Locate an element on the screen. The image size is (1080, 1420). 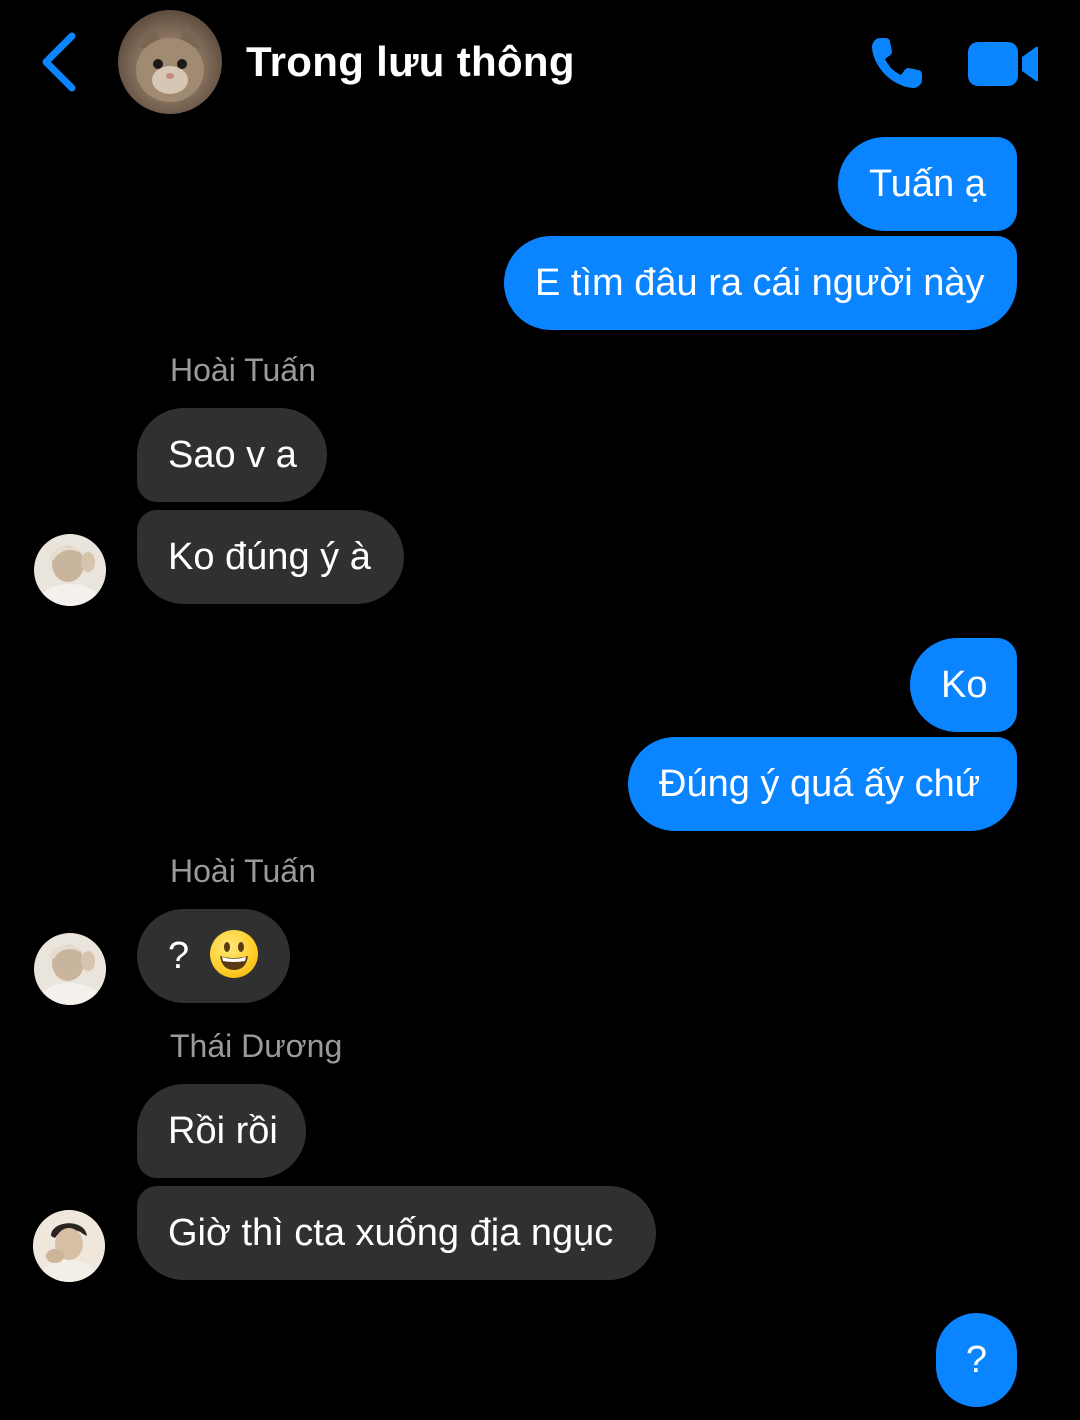
message-text: Ko is located at coordinates (964, 685).